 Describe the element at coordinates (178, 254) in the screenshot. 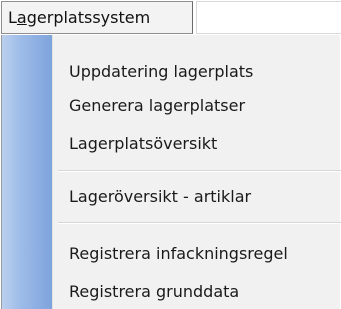

I see `menu-item-registrera-infackningsregel: Registrera infackningsregel` at that location.